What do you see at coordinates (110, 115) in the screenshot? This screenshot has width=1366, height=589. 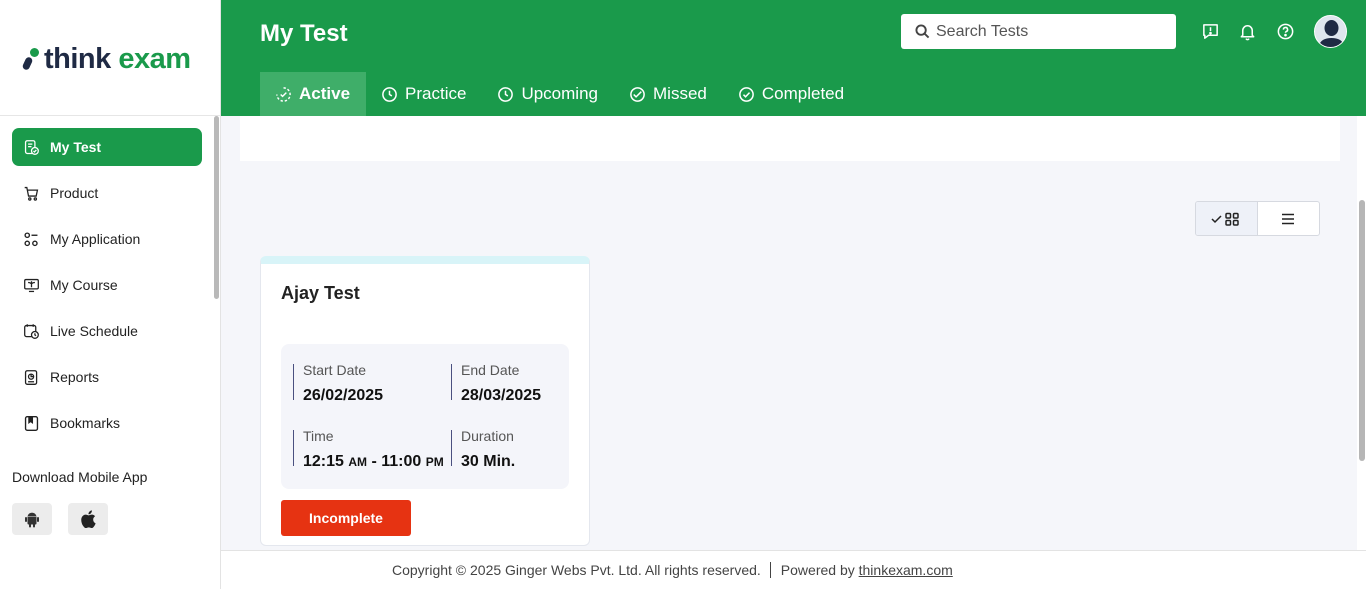 I see `sidebar-divider` at bounding box center [110, 115].